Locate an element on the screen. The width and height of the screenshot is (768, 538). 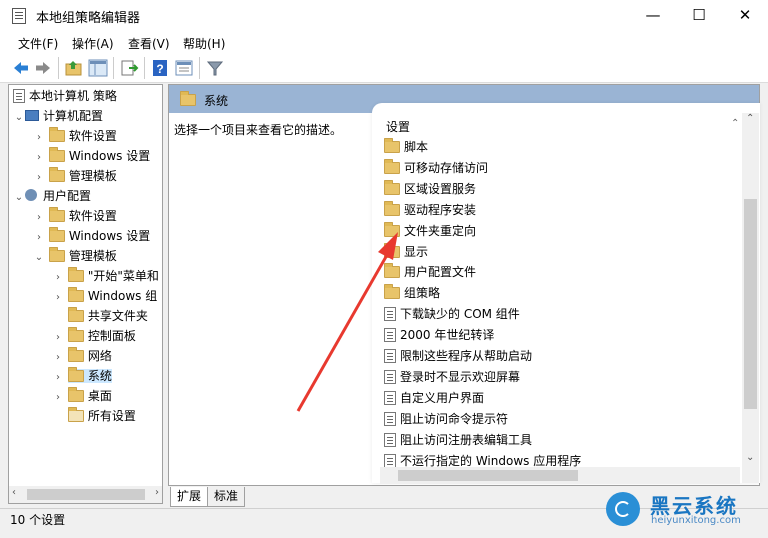
list-item-label: 驱动程序安装 is located at coordinates (440, 210).